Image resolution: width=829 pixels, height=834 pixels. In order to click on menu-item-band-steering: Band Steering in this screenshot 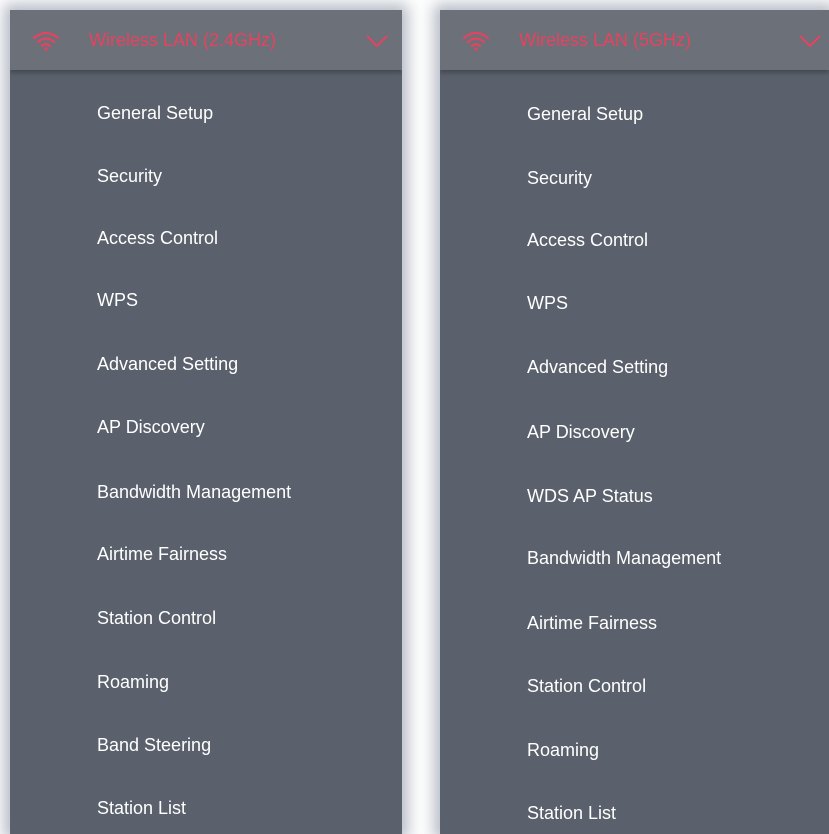, I will do `click(154, 745)`.